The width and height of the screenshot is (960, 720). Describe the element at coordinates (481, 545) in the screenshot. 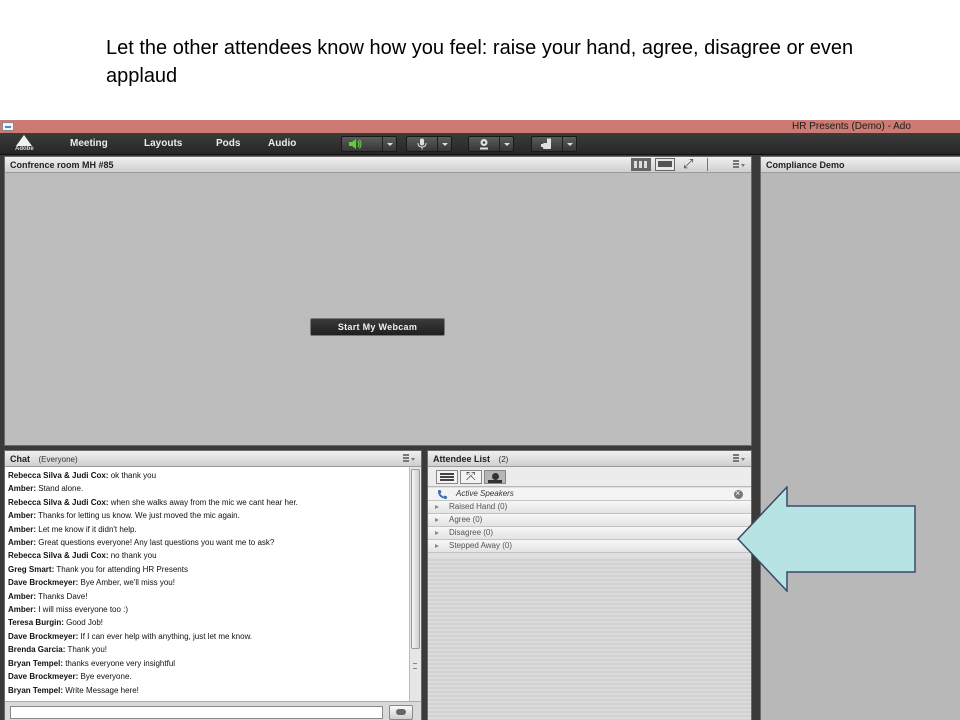

I see `status-group-label: Stepped Away (0)` at that location.